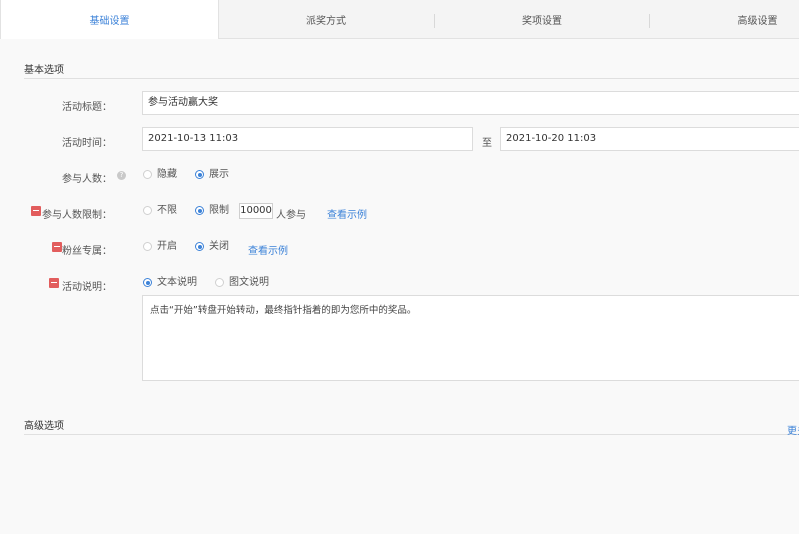  What do you see at coordinates (291, 215) in the screenshot?
I see `limit-suffix: 人参与` at bounding box center [291, 215].